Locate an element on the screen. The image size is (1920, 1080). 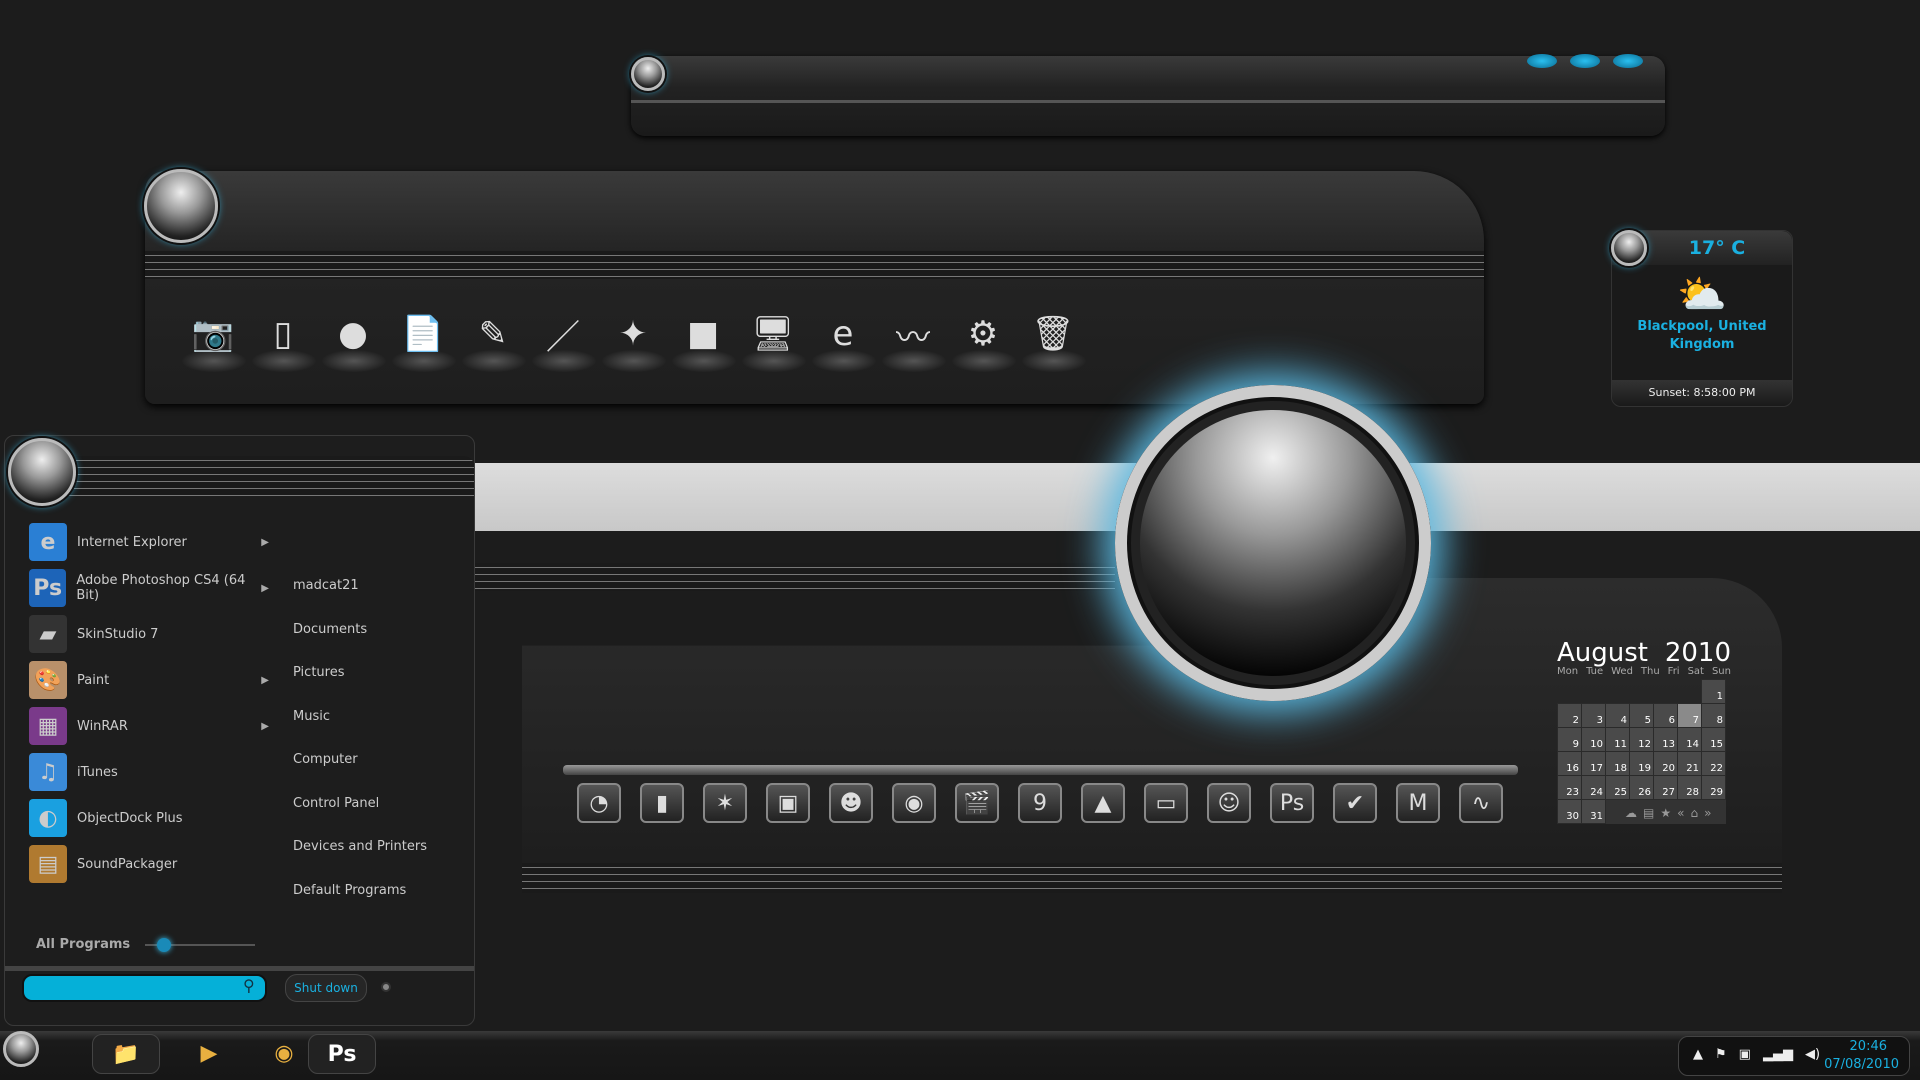
menu-item: 🎨 Paint ▶ is located at coordinates (149, 680).